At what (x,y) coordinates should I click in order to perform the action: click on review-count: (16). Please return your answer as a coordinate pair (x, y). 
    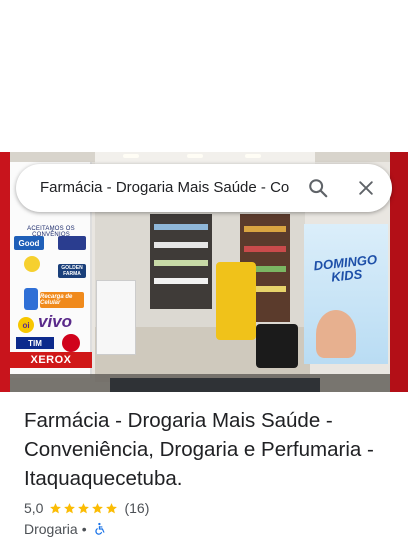
    Looking at the image, I should click on (136, 508).